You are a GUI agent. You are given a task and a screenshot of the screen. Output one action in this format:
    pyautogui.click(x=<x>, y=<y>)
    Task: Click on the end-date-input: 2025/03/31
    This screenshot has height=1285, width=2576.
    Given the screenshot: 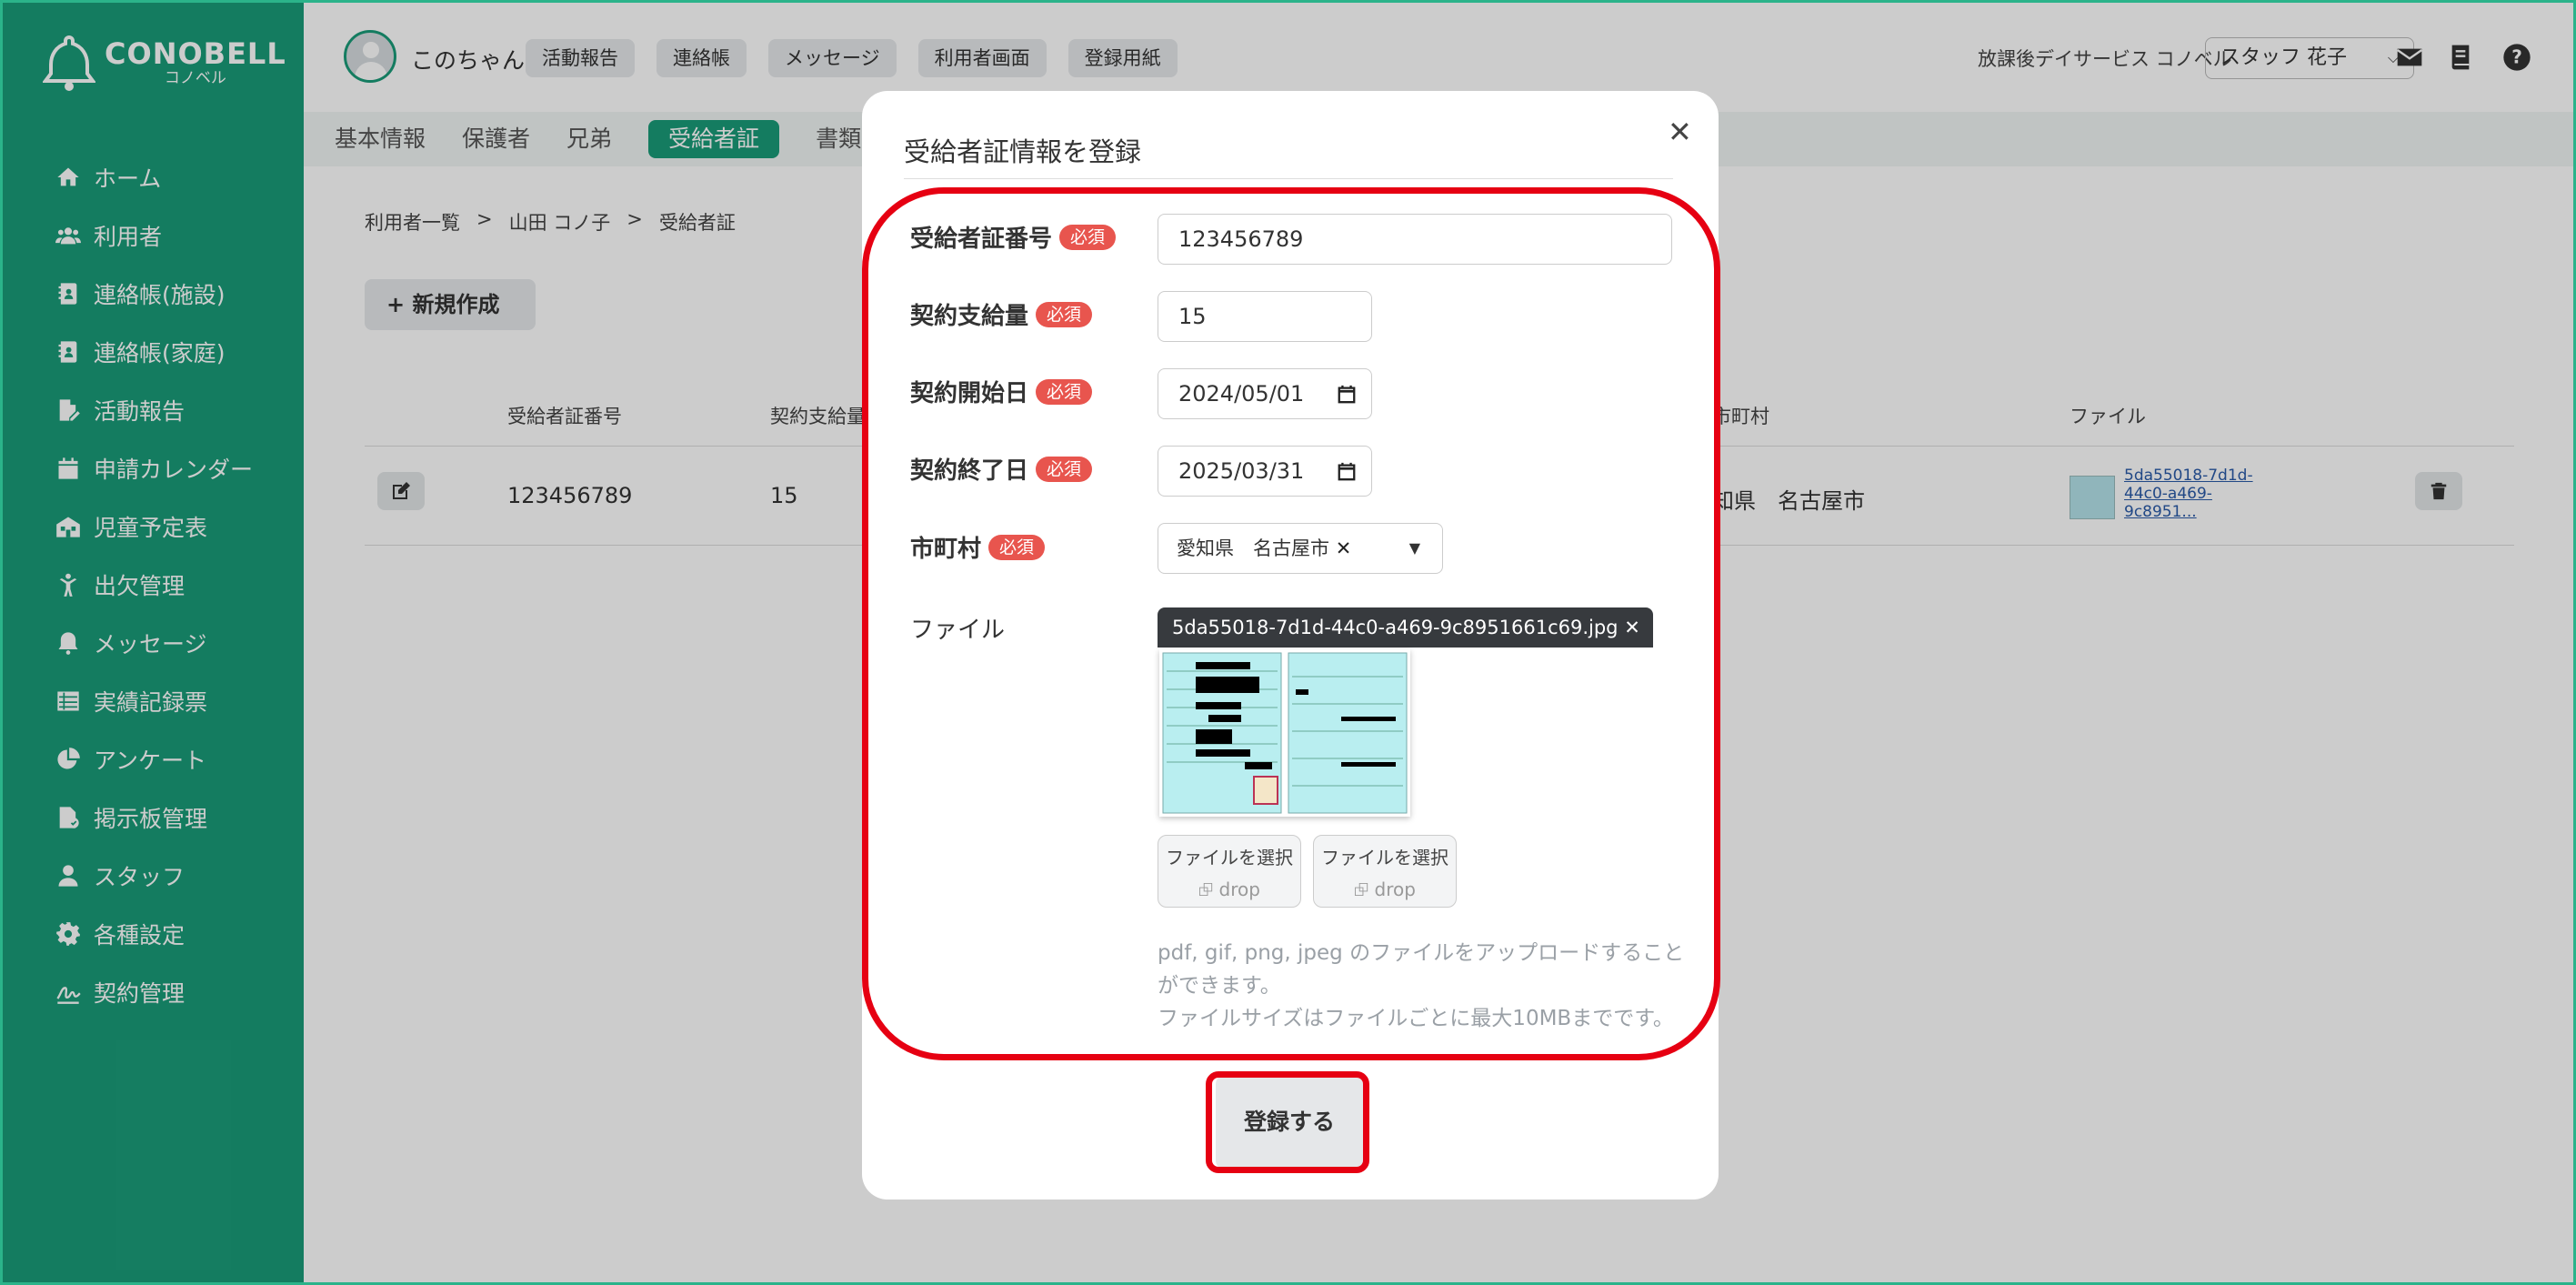 What is the action you would take?
    pyautogui.click(x=1265, y=472)
    